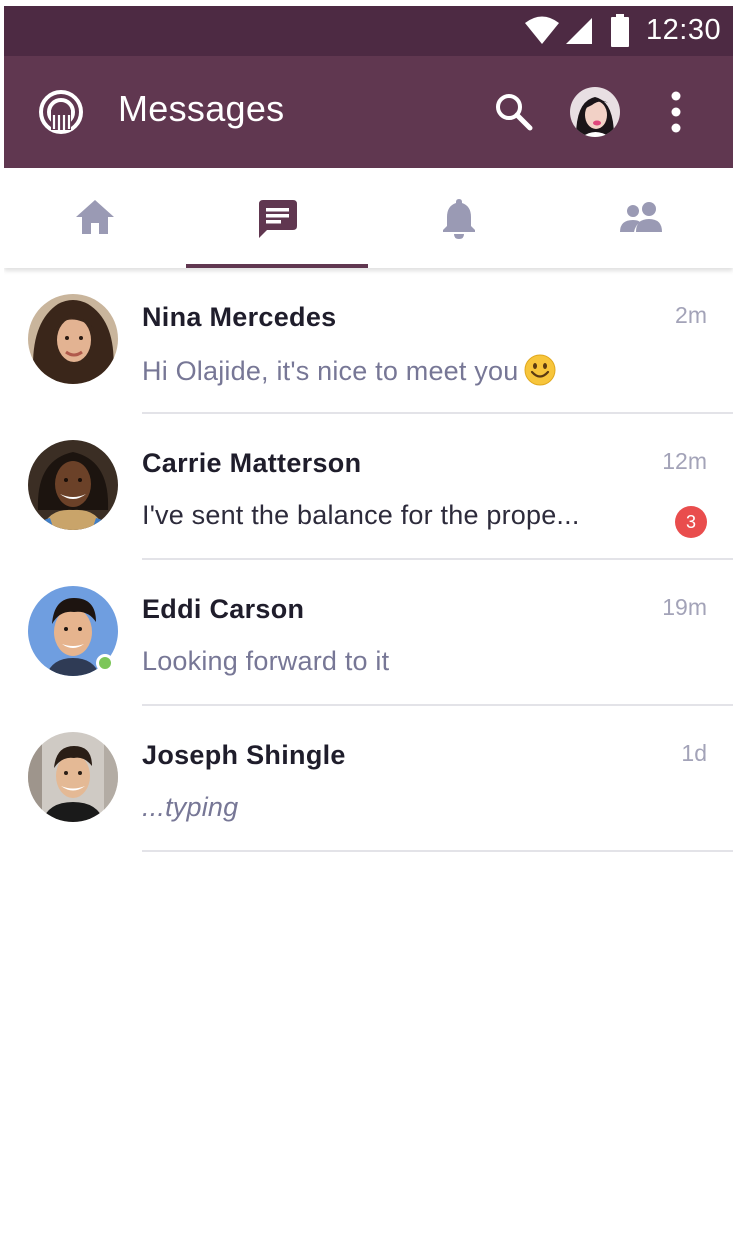 This screenshot has width=744, height=1256. Describe the element at coordinates (266, 661) in the screenshot. I see `message-preview: Looking forward to it` at that location.